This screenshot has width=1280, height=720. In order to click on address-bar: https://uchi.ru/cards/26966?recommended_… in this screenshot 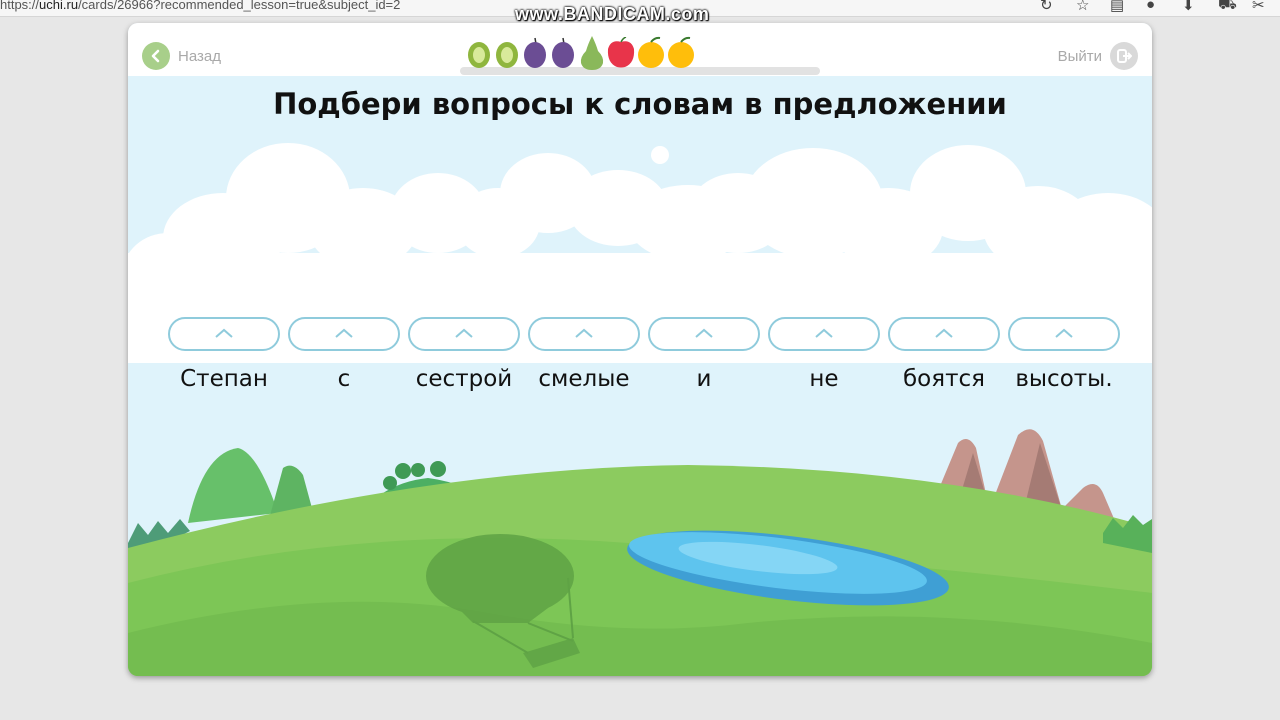, I will do `click(200, 6)`.